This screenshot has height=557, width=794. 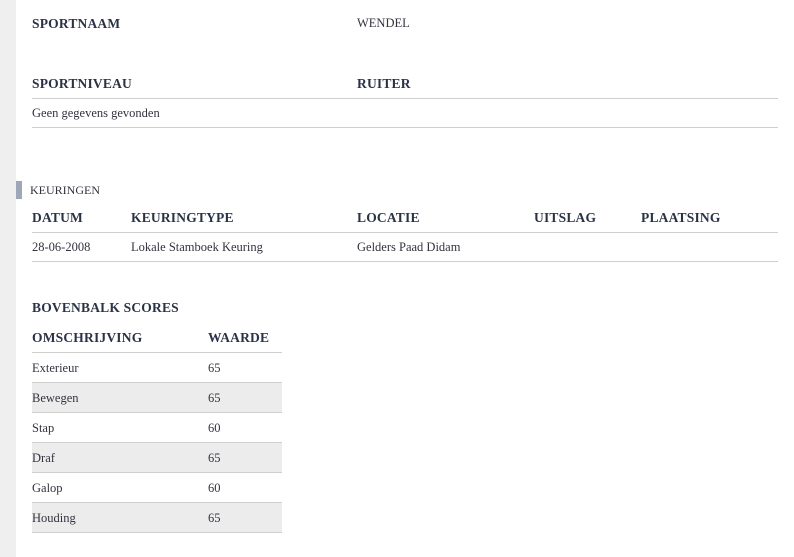 I want to click on col-header-plaatsing: PLAATSING, so click(x=681, y=217).